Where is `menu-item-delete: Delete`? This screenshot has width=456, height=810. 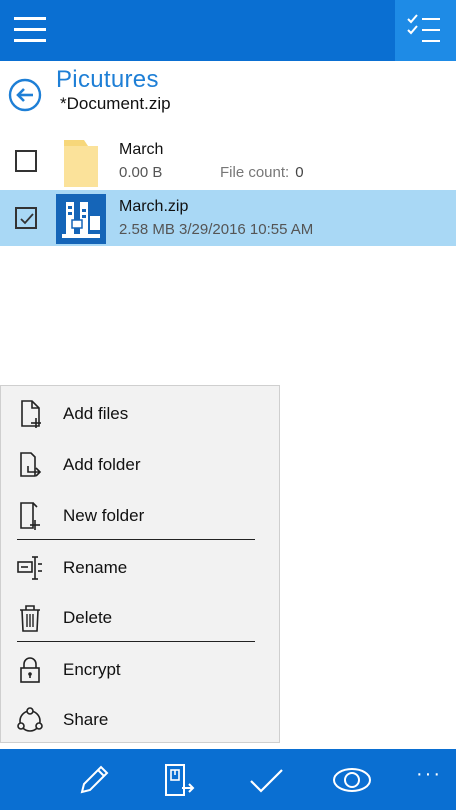 menu-item-delete: Delete is located at coordinates (140, 617).